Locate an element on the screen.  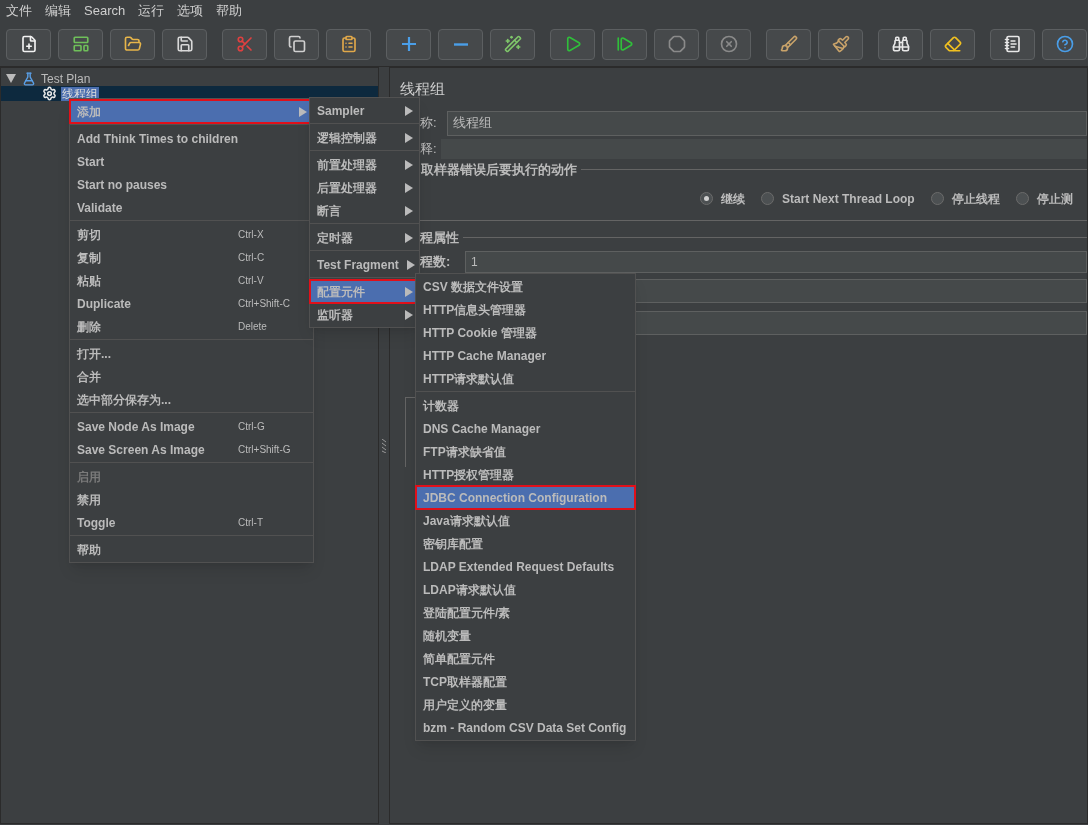
menu-item: TCP取样器配置 is located at coordinates (525, 681).